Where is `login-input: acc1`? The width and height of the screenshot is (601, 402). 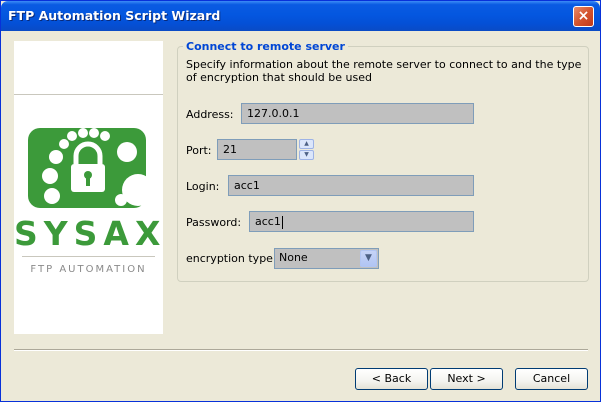
login-input: acc1 is located at coordinates (351, 185).